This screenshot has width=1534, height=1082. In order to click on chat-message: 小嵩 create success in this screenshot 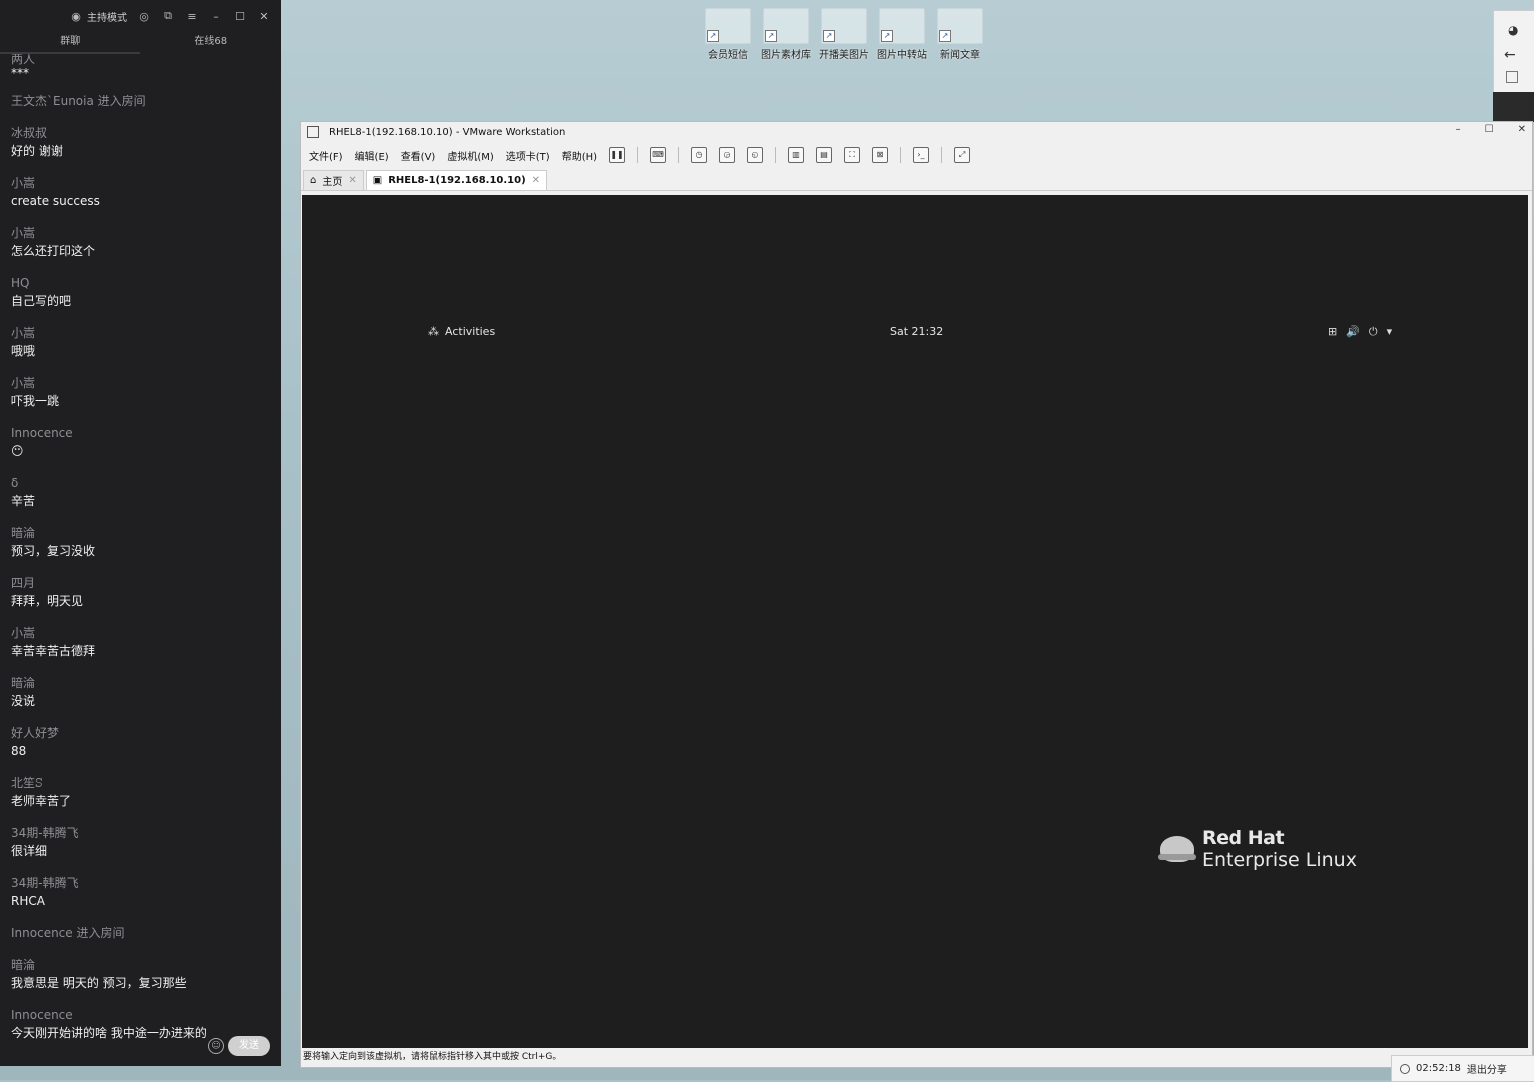, I will do `click(140, 192)`.